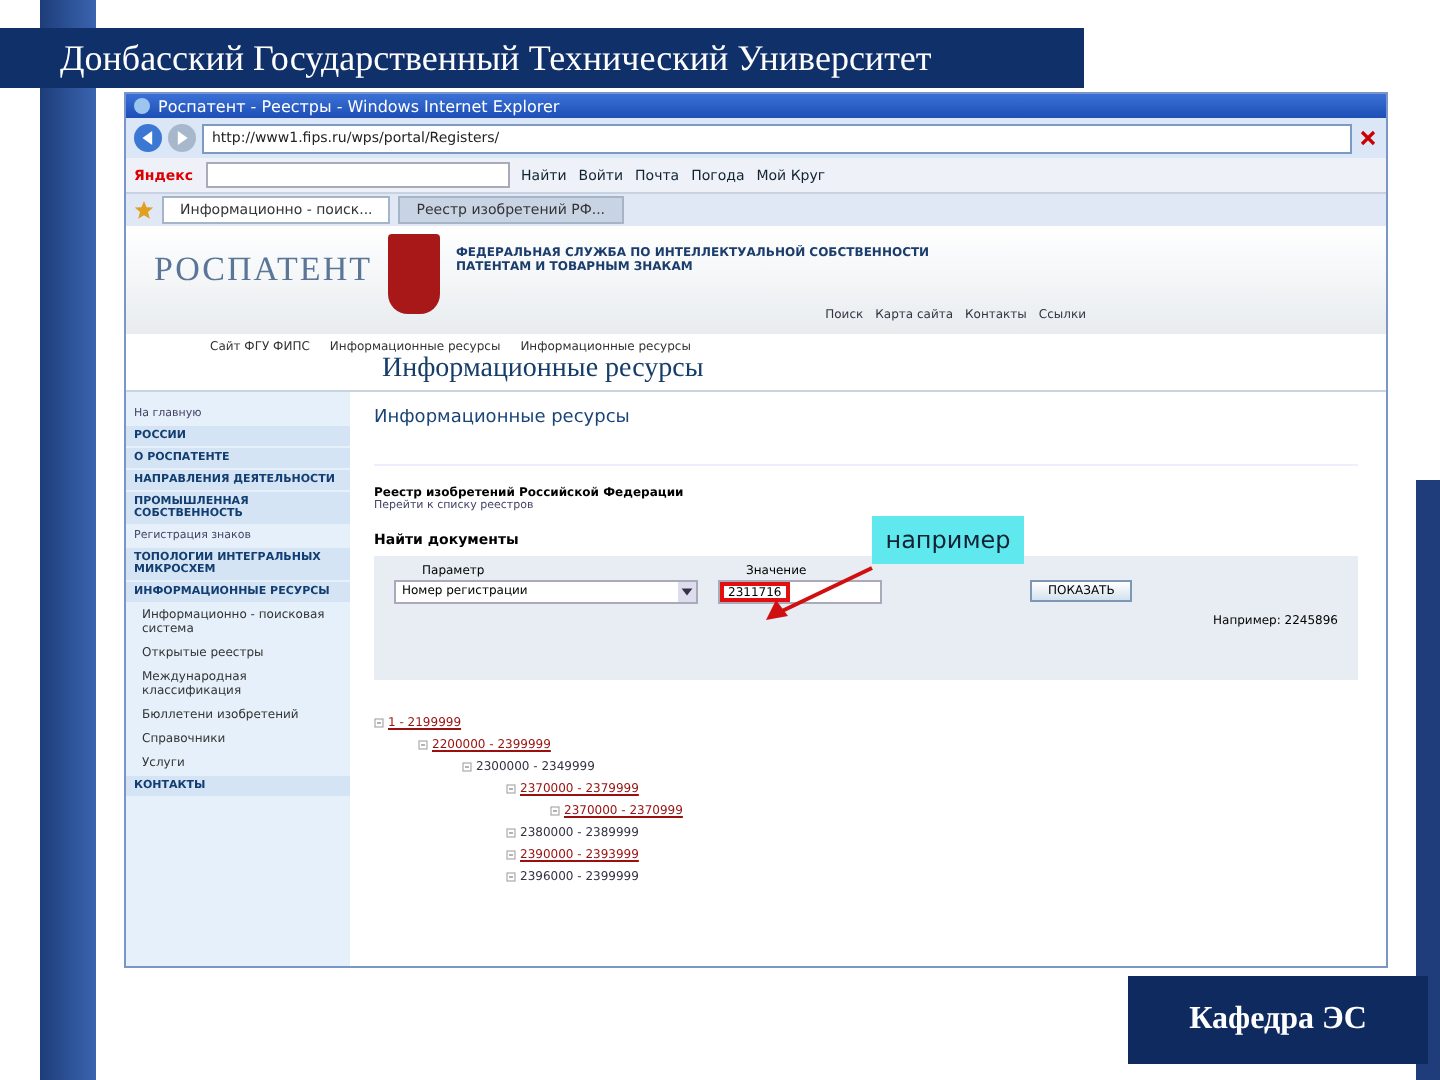  I want to click on callout-label: например, so click(948, 540).